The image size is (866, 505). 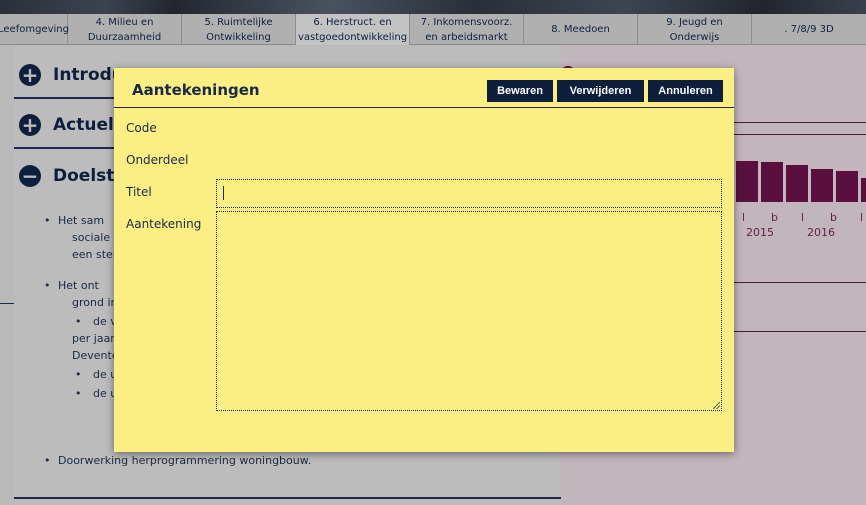 What do you see at coordinates (520, 91) in the screenshot?
I see `save-button: Bewaren` at bounding box center [520, 91].